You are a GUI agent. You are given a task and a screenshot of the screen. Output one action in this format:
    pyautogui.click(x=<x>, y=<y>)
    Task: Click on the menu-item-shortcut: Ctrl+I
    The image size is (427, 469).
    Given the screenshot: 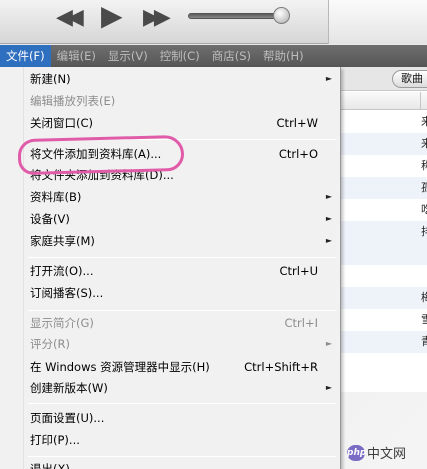 What is the action you would take?
    pyautogui.click(x=301, y=323)
    